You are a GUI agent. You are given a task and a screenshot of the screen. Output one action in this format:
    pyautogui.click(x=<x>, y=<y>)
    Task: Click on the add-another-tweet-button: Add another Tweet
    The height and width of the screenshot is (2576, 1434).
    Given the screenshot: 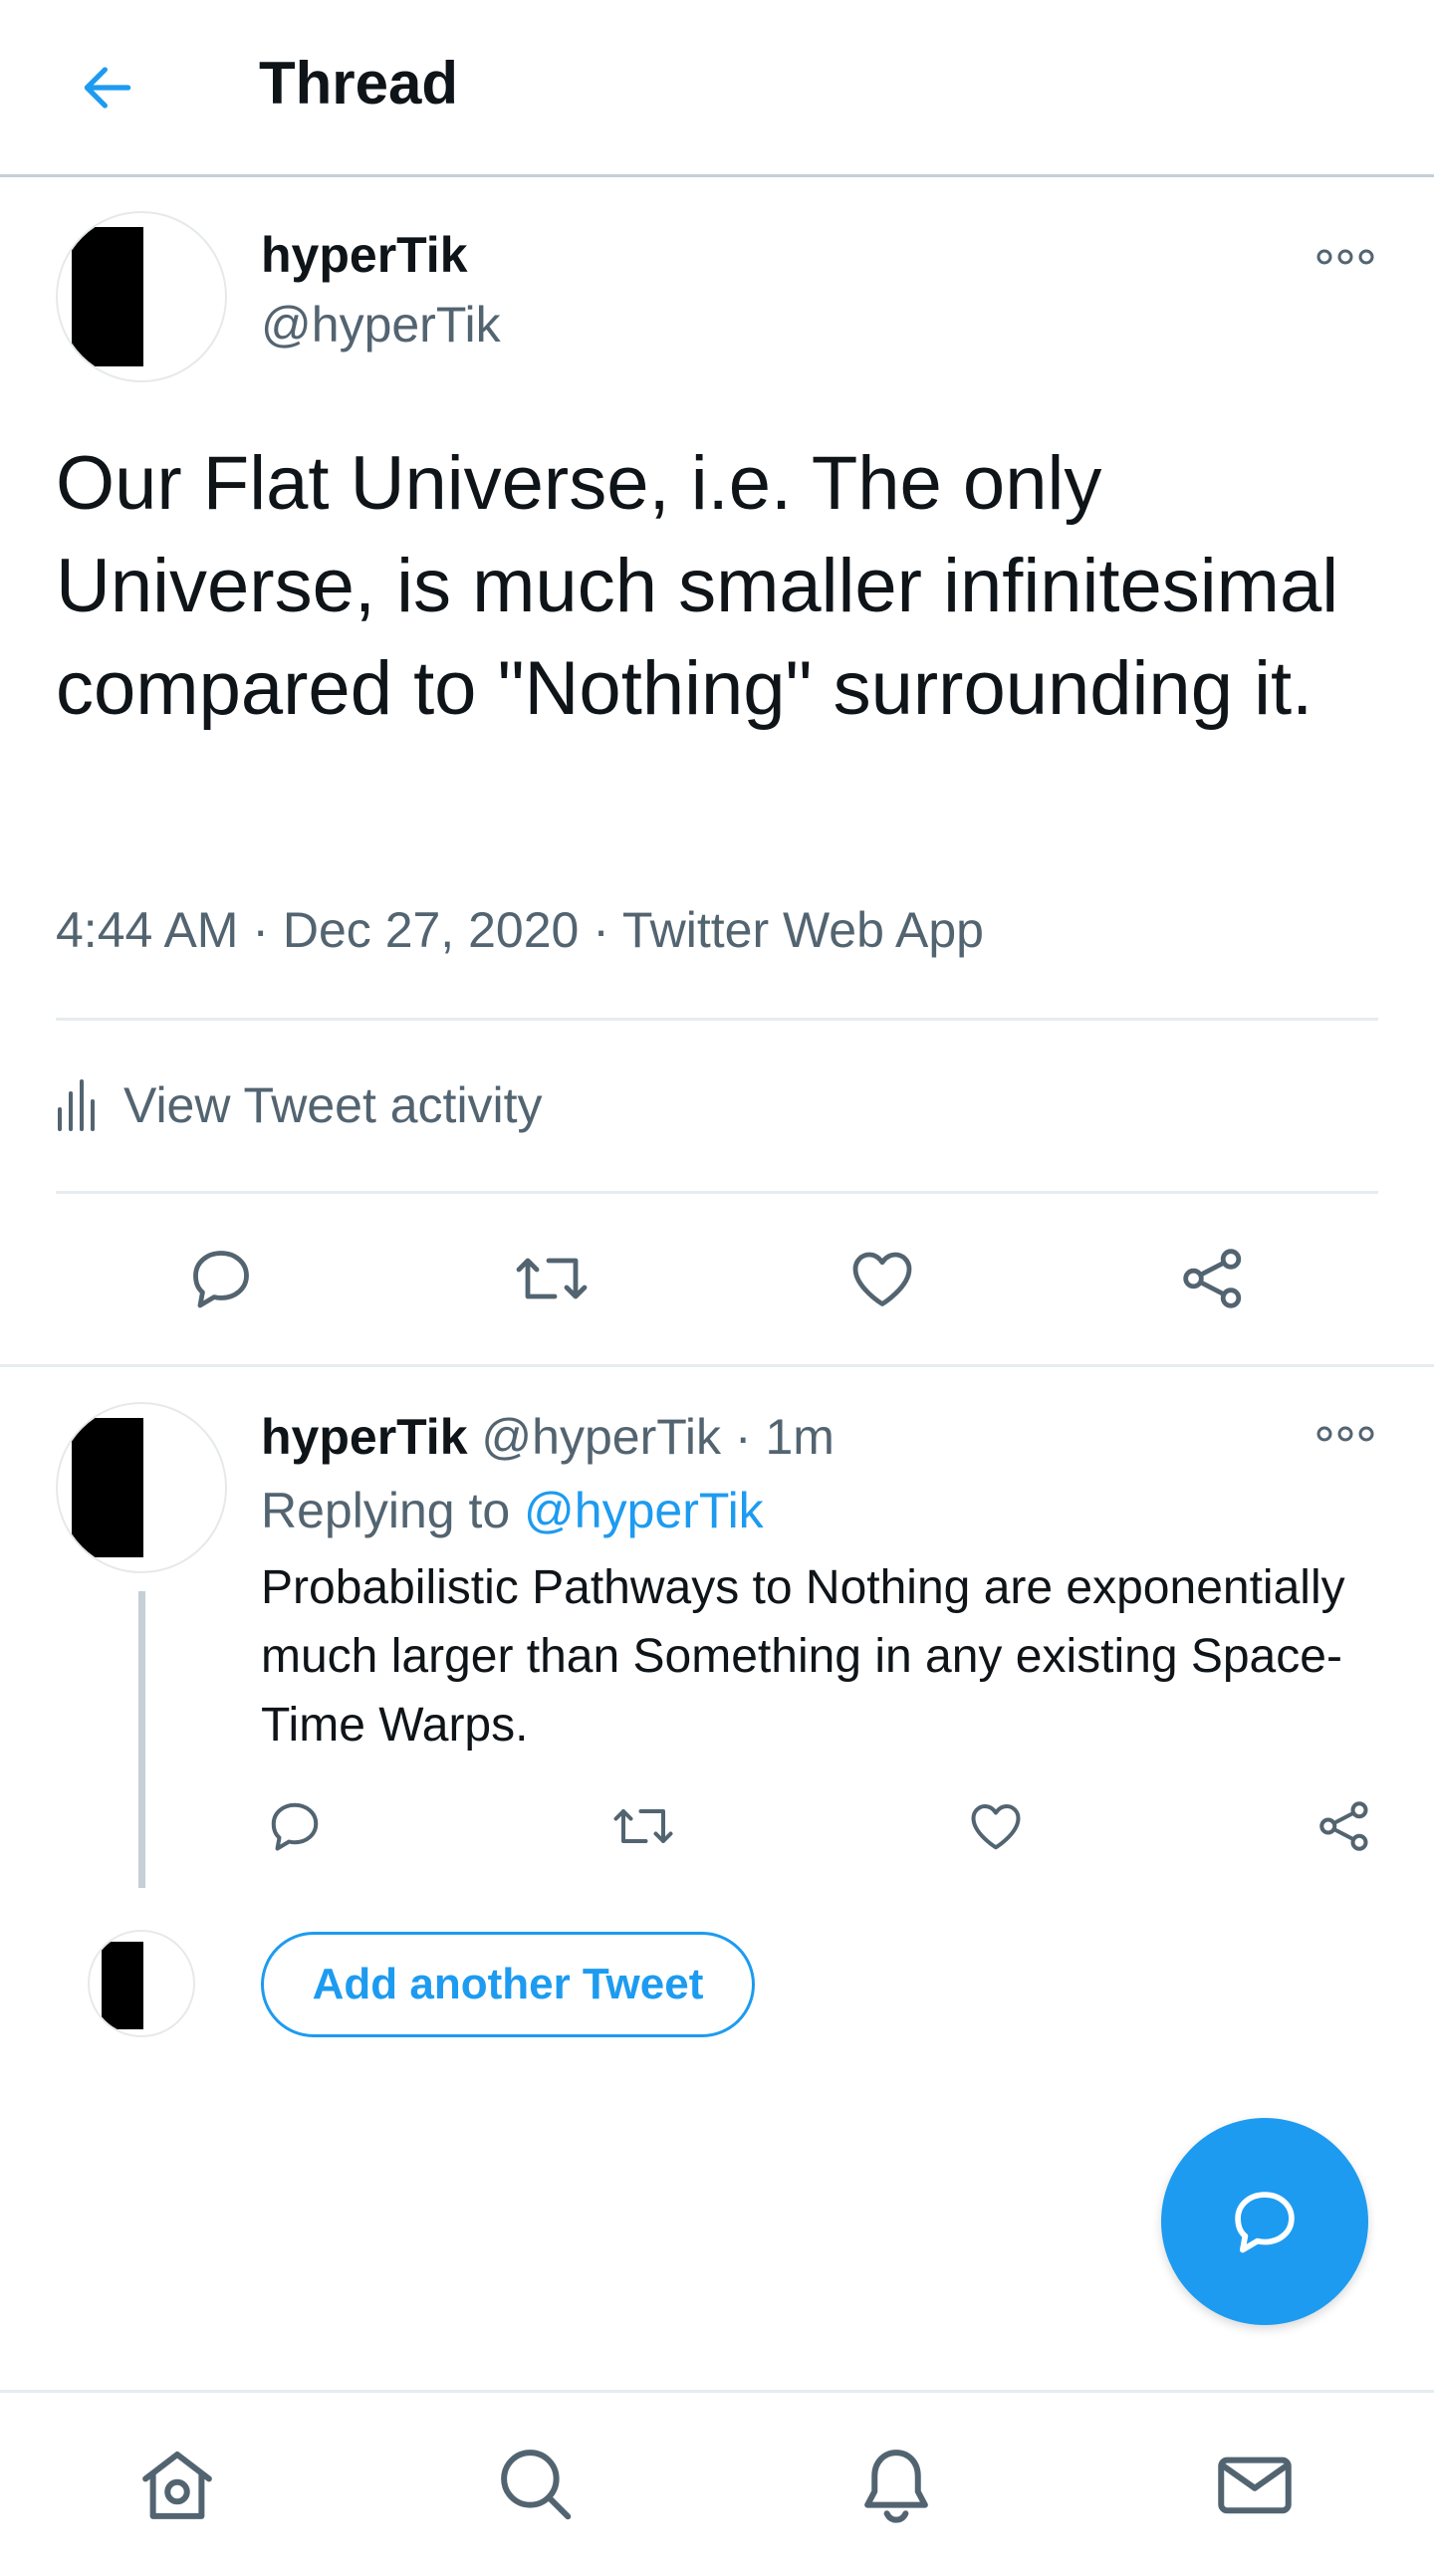 What is the action you would take?
    pyautogui.click(x=508, y=1984)
    